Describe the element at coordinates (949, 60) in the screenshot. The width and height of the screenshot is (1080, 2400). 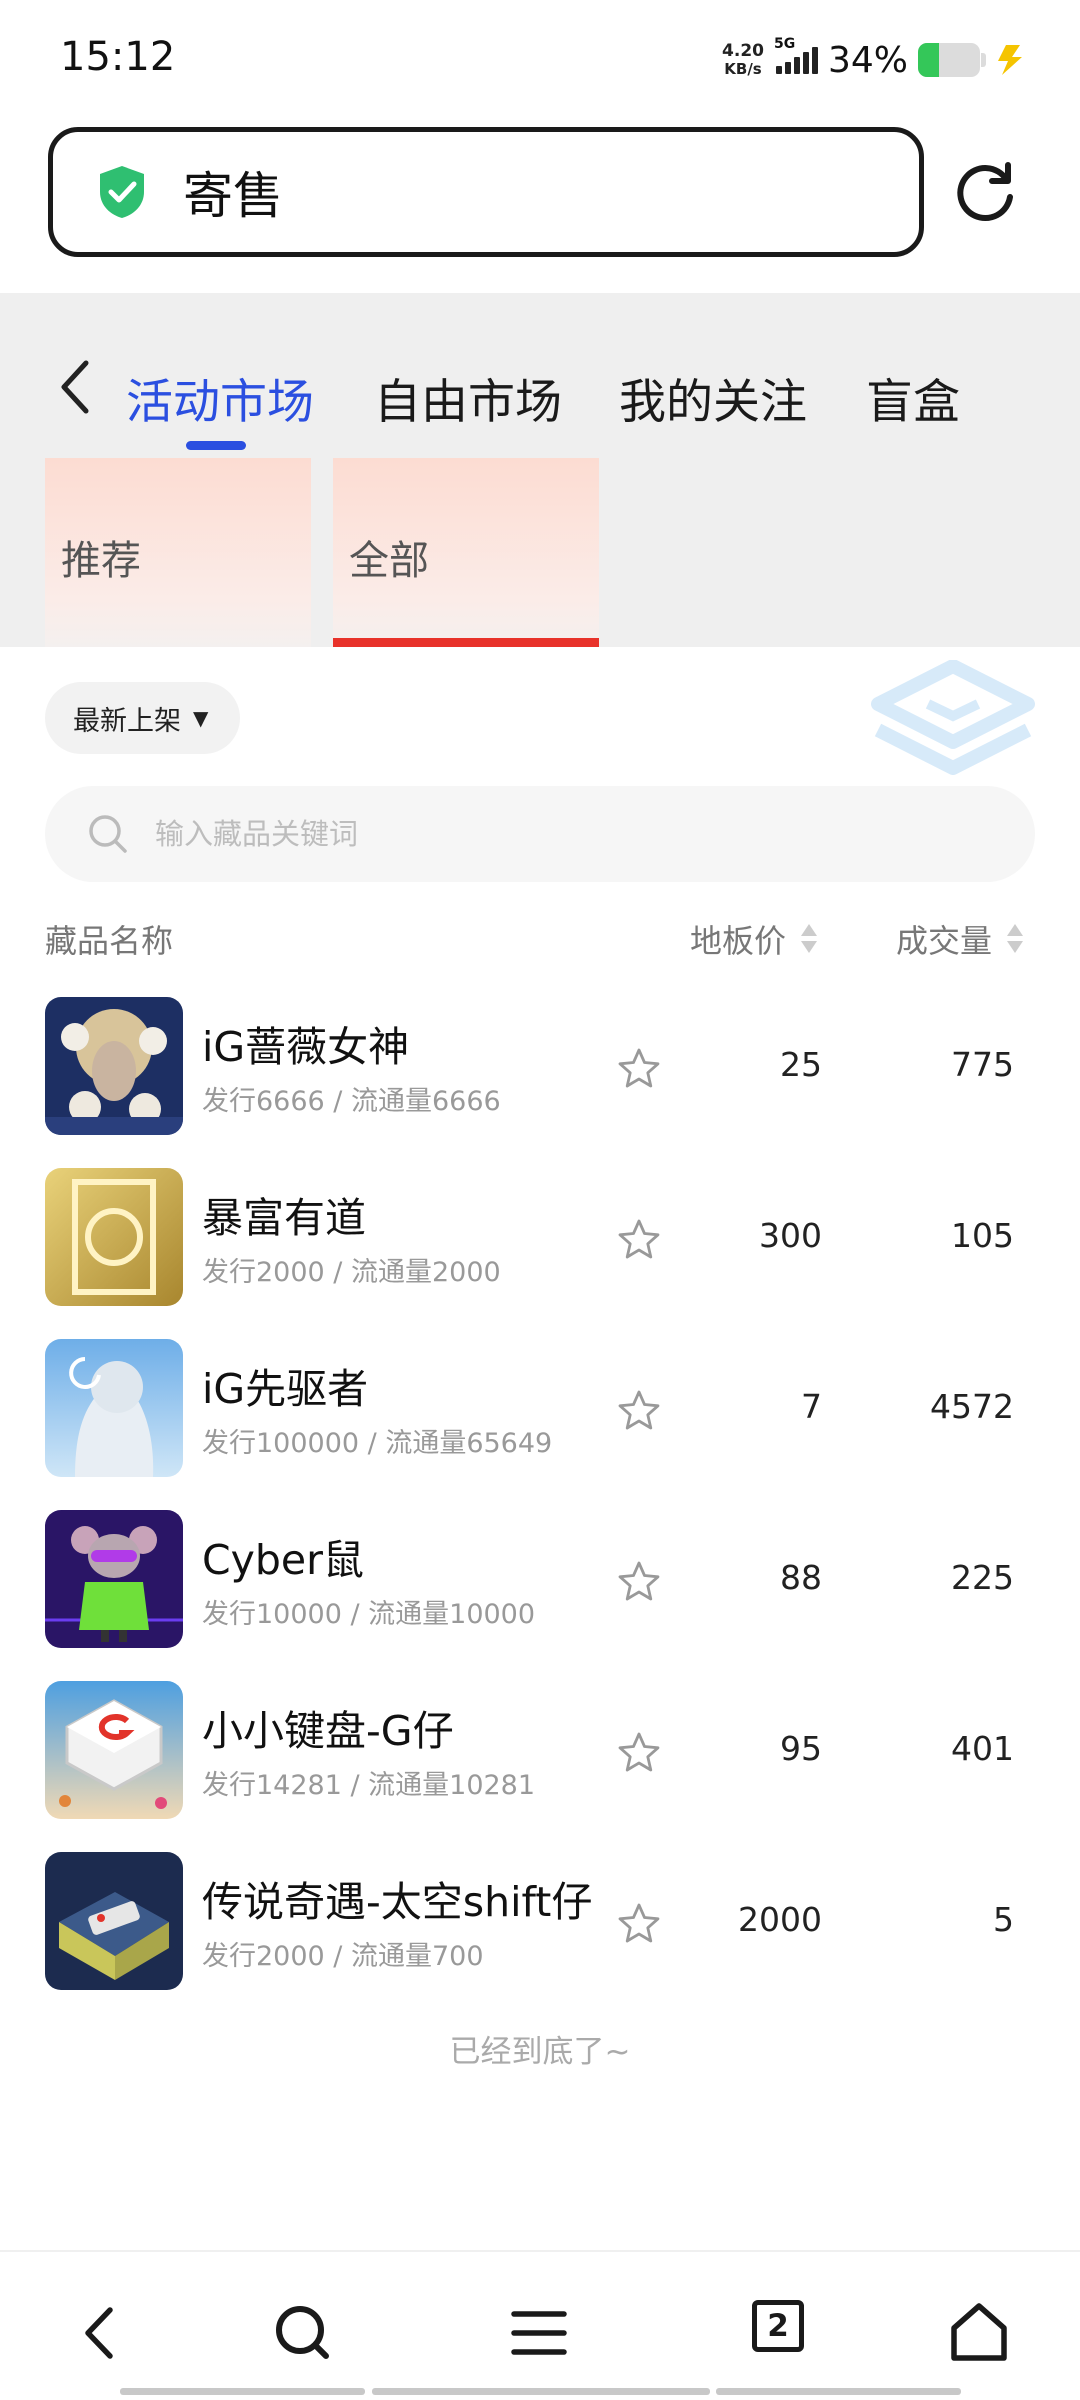
I see `battery-icon` at that location.